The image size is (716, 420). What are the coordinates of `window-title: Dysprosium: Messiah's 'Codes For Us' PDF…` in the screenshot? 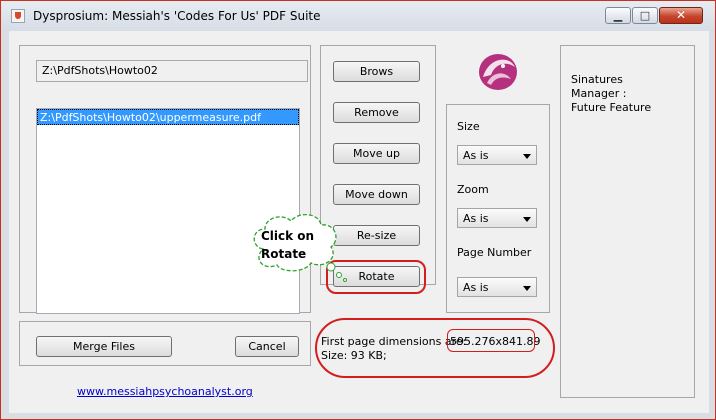 It's located at (177, 16).